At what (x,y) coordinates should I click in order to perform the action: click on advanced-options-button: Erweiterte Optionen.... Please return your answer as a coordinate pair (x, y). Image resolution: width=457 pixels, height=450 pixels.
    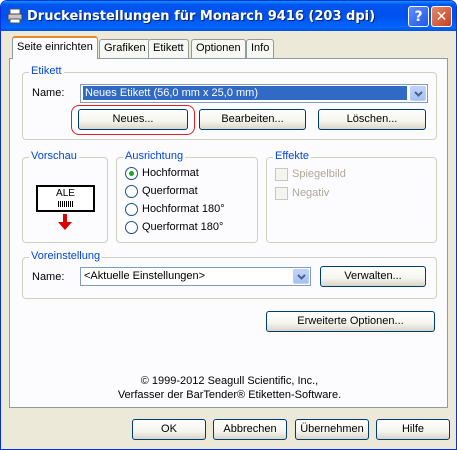
    Looking at the image, I should click on (350, 321).